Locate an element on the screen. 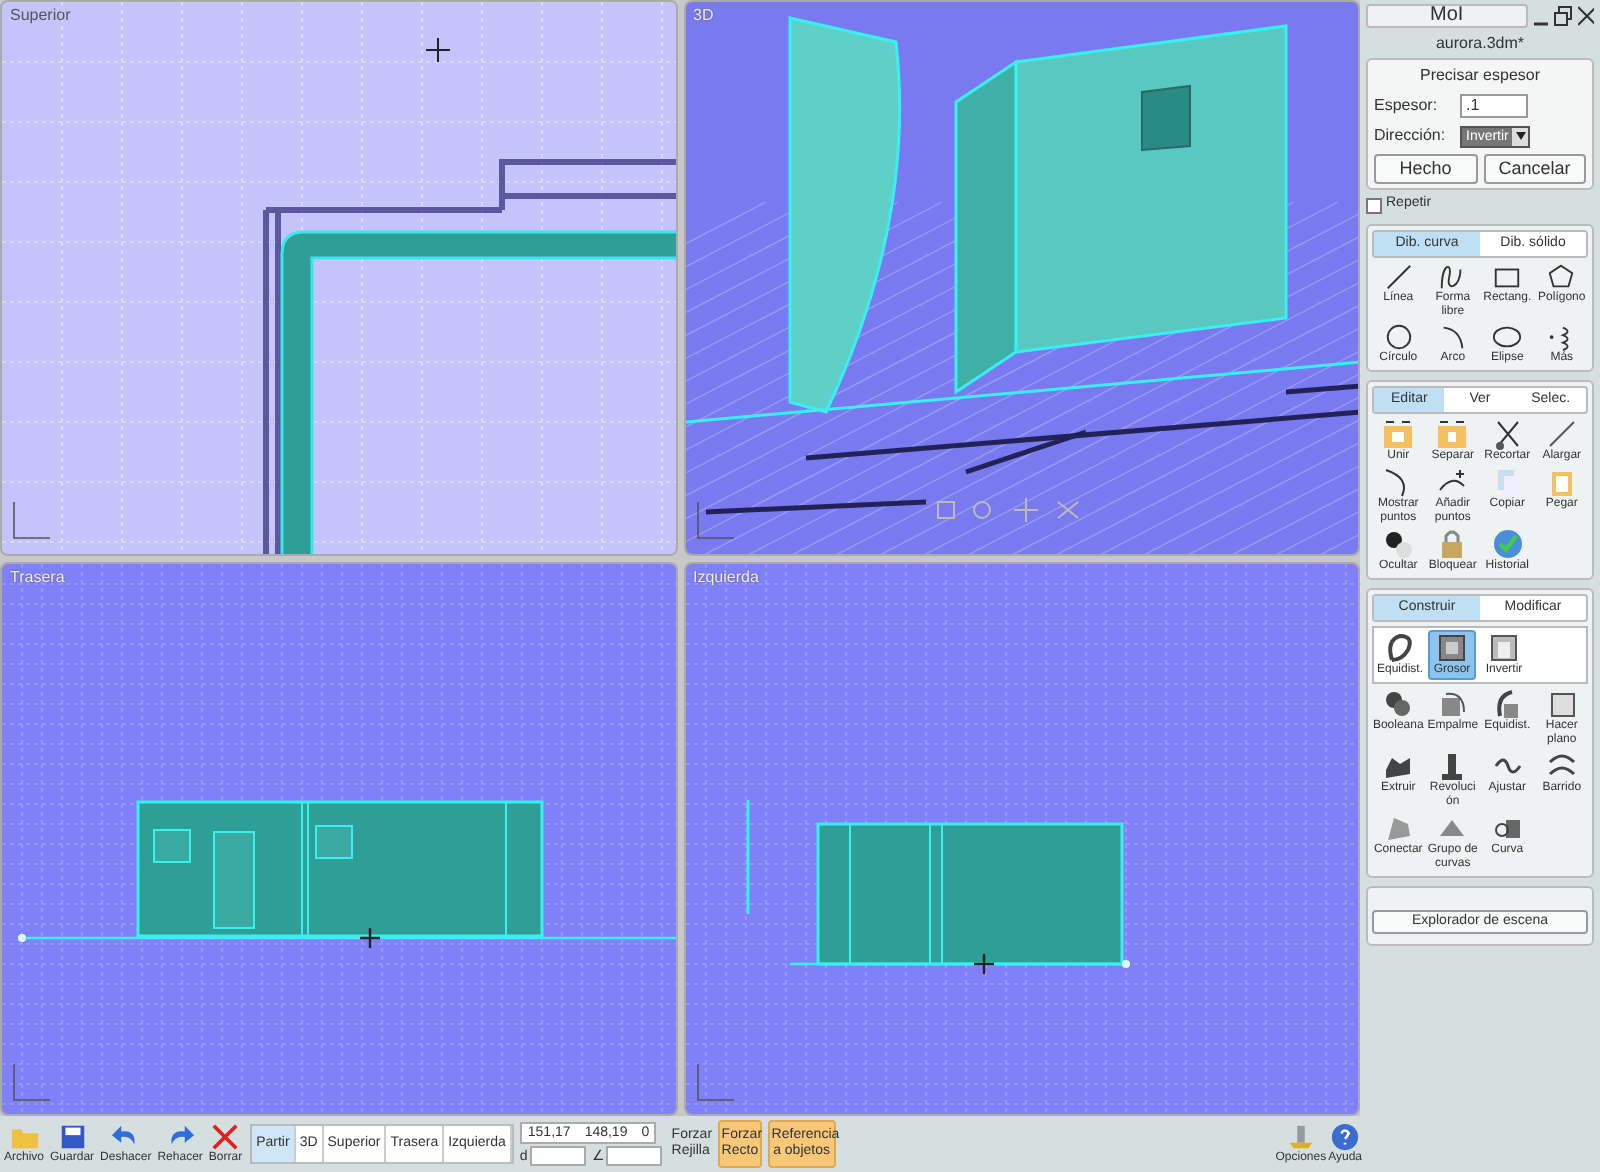 Image resolution: width=1600 pixels, height=1172 pixels. app-title: MoI is located at coordinates (1447, 16).